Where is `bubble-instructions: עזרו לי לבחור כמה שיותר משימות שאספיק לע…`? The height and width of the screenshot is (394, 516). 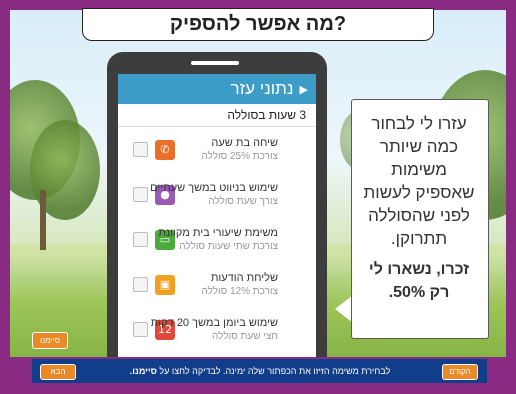
bubble-instructions: עזרו לי לבחור כמה שיותר משימות שאספיק לע… is located at coordinates (419, 181).